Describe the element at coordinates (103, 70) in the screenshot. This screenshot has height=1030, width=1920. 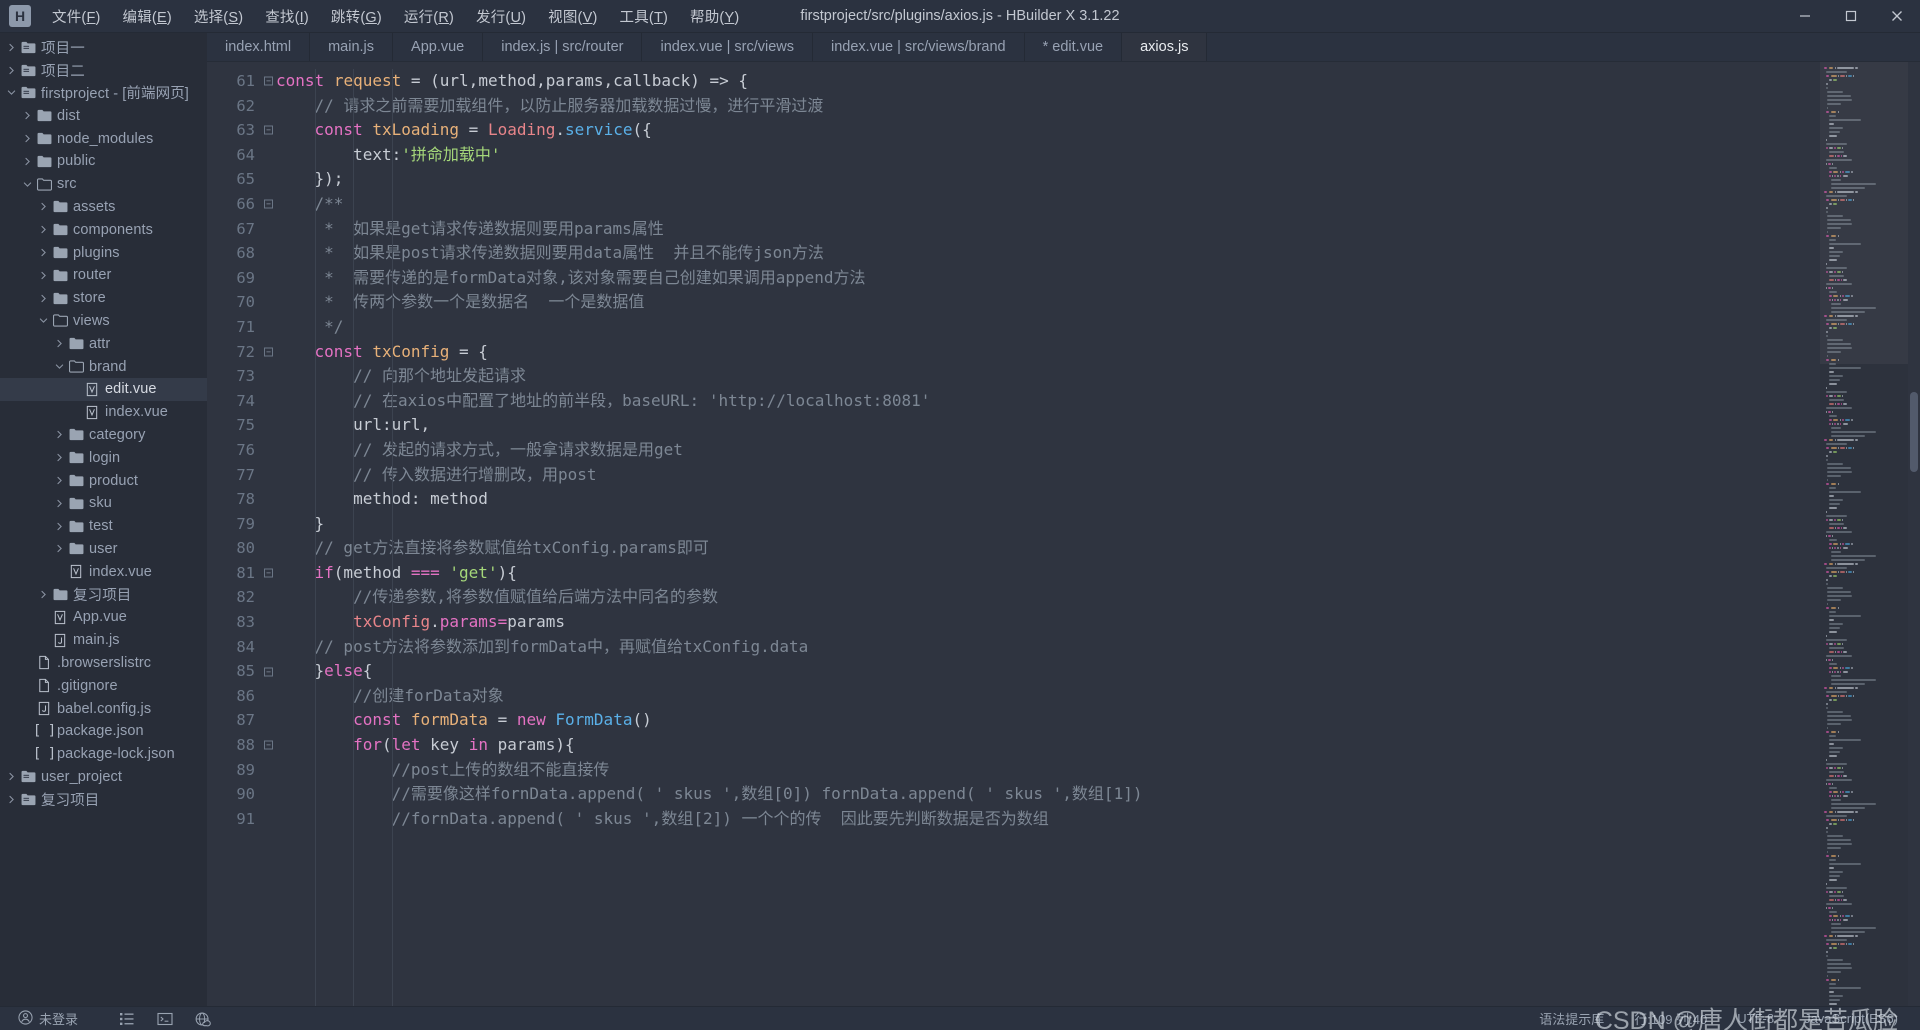
I see `tree-item--: 项目二` at that location.